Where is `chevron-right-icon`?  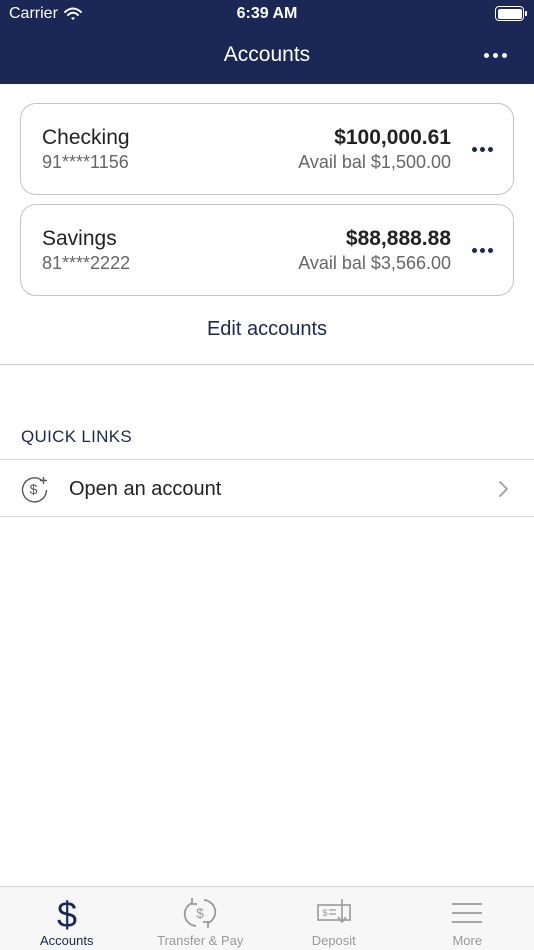
chevron-right-icon is located at coordinates (503, 489).